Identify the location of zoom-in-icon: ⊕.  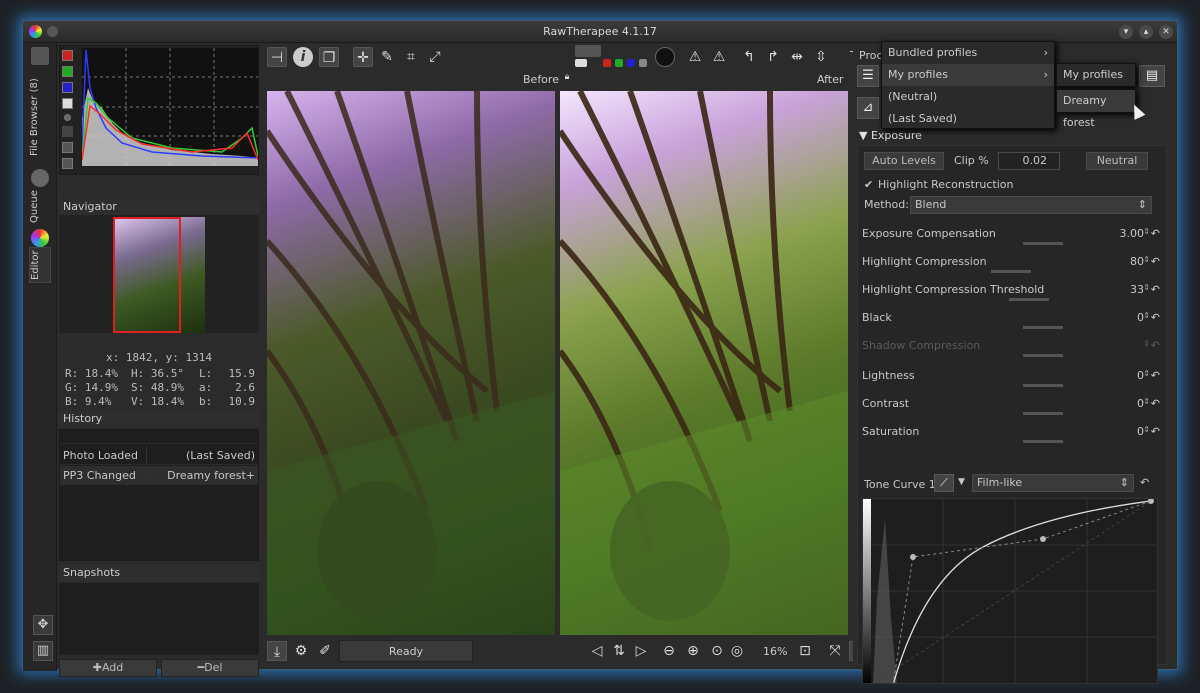
(693, 651).